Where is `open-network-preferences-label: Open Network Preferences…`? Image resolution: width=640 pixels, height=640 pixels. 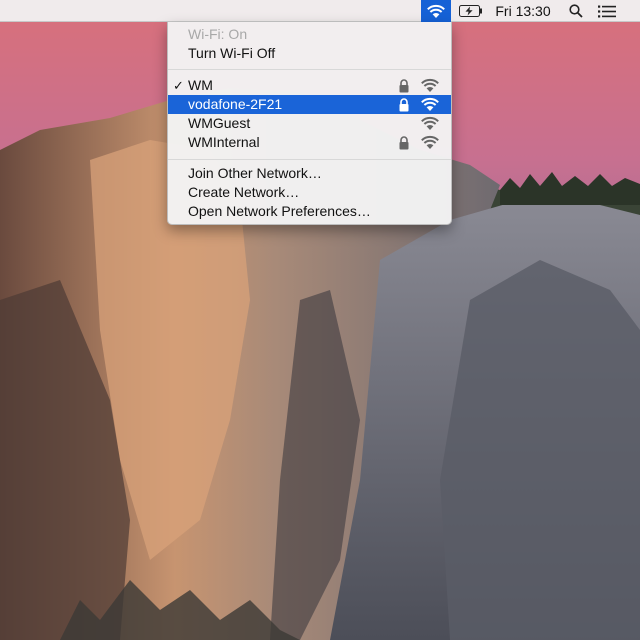
open-network-preferences-label: Open Network Preferences… is located at coordinates (279, 211).